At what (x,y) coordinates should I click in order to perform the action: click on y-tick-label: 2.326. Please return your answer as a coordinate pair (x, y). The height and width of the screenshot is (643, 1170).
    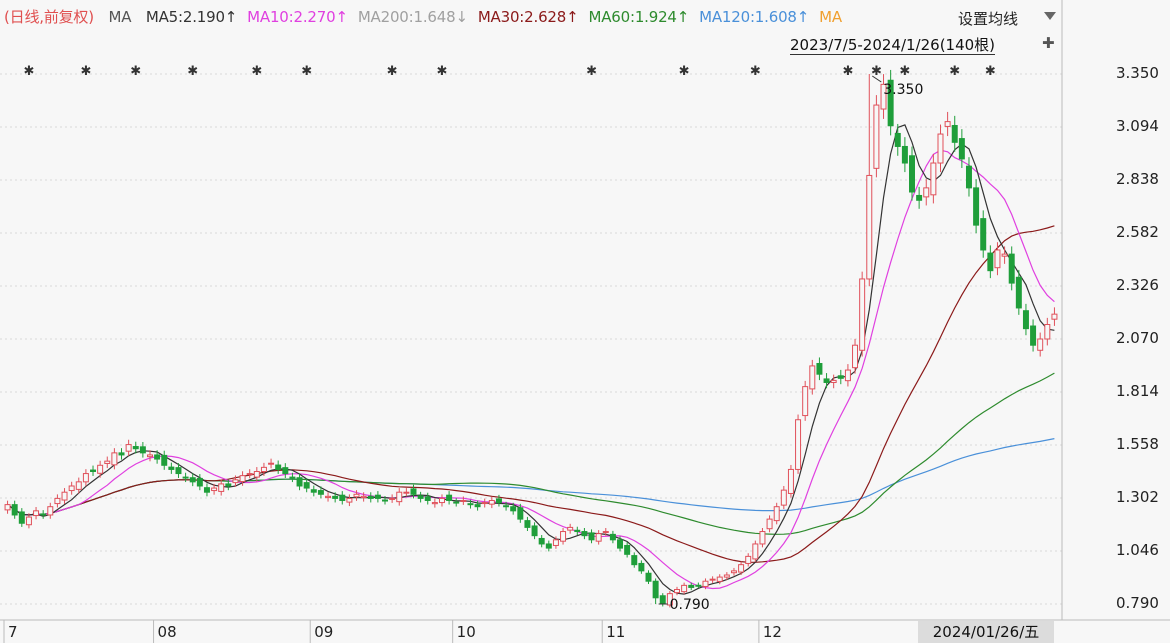
    Looking at the image, I should click on (1137, 285).